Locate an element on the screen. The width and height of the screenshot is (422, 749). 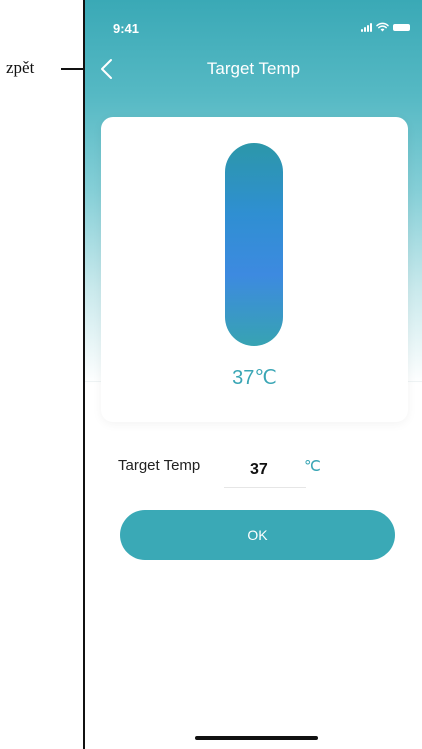
target-temp-unit: ℃ is located at coordinates (312, 466).